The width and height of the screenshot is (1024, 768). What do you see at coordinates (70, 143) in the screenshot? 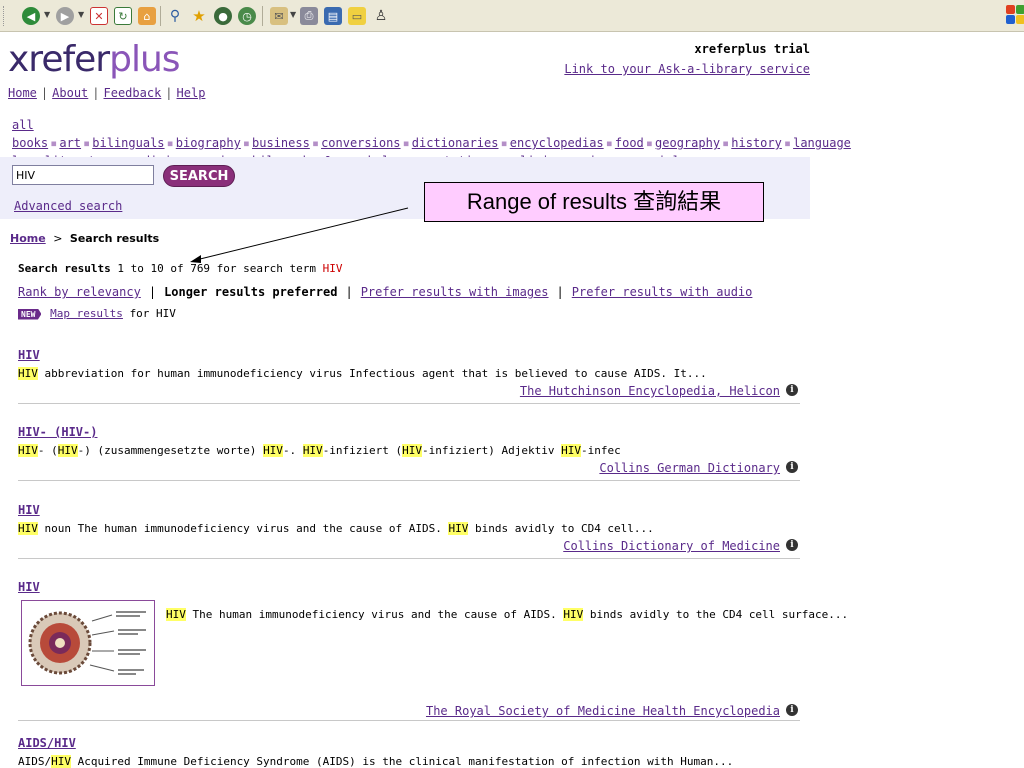
I see `category-link-art: art` at bounding box center [70, 143].